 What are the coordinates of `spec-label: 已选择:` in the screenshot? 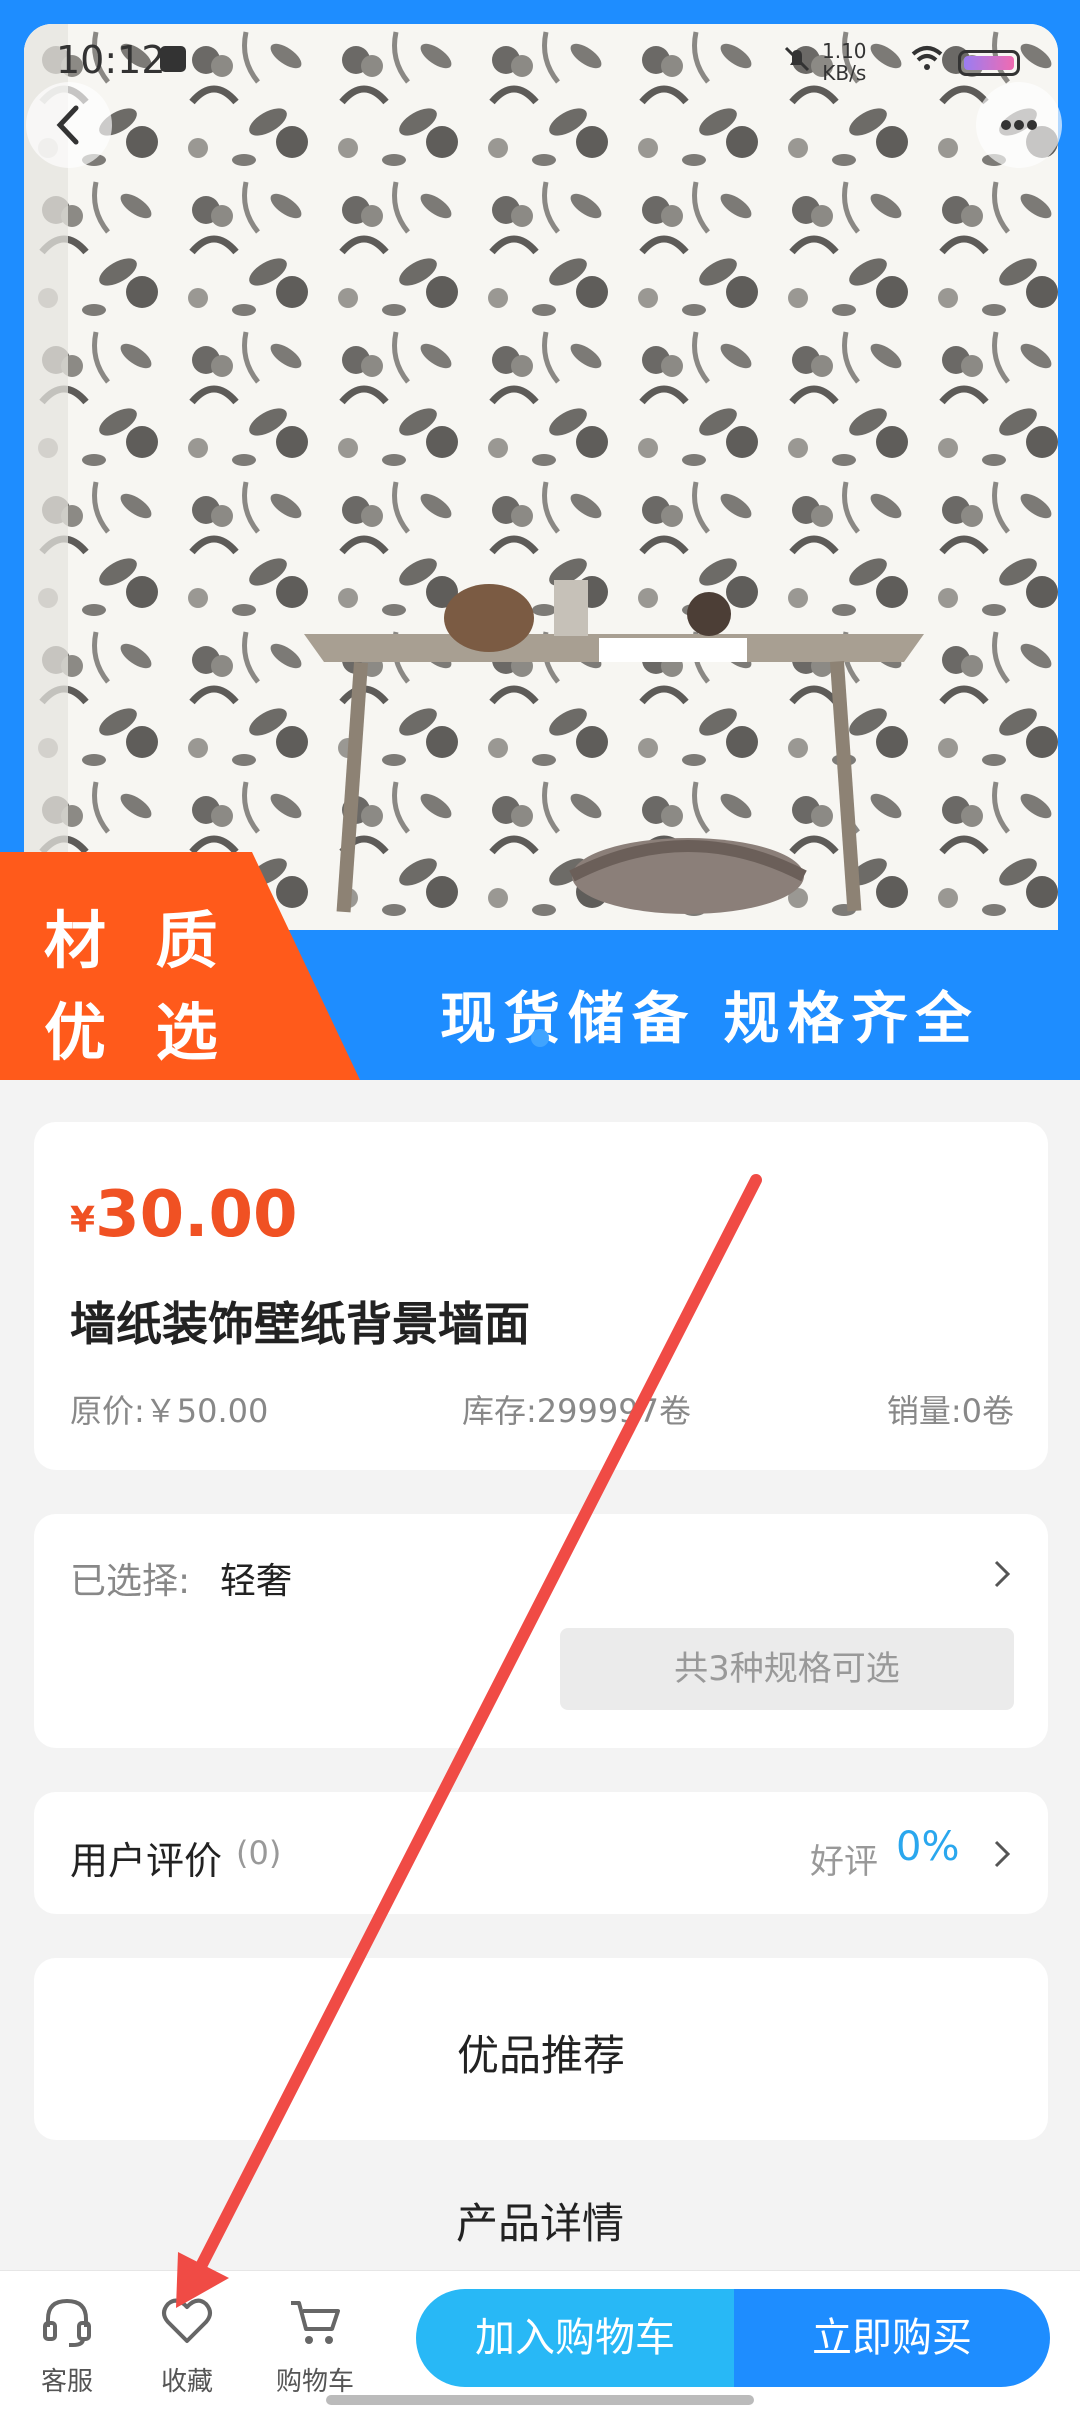 It's located at (130, 1581).